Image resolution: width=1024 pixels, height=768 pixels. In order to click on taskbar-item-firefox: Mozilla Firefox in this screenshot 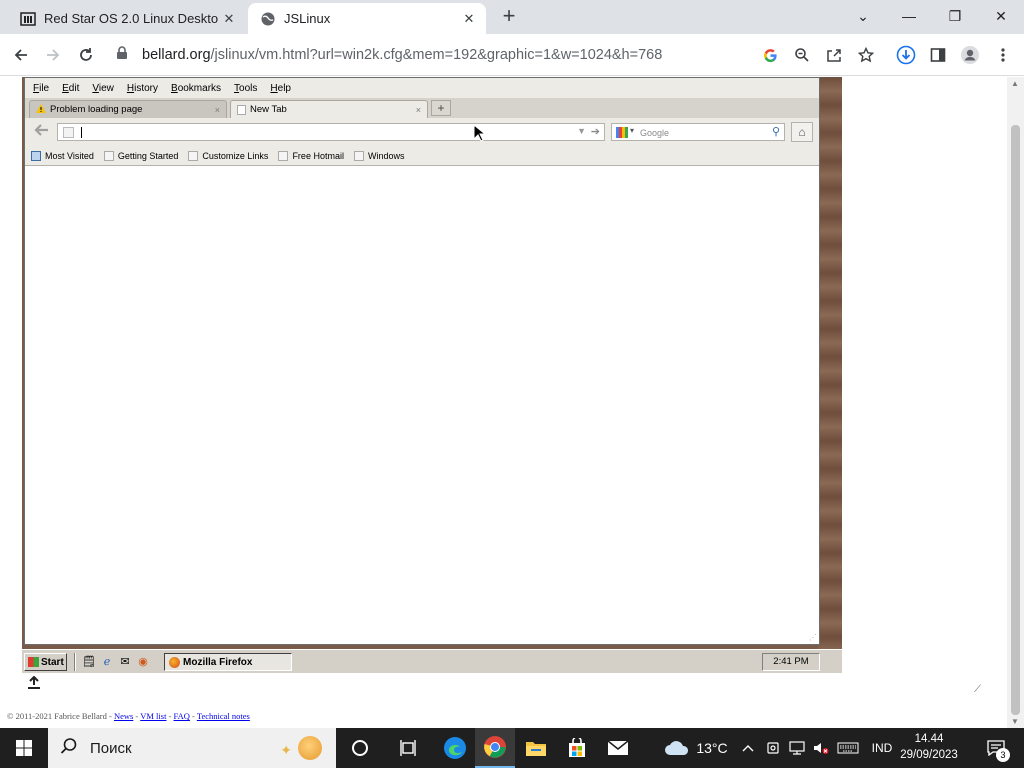, I will do `click(228, 662)`.